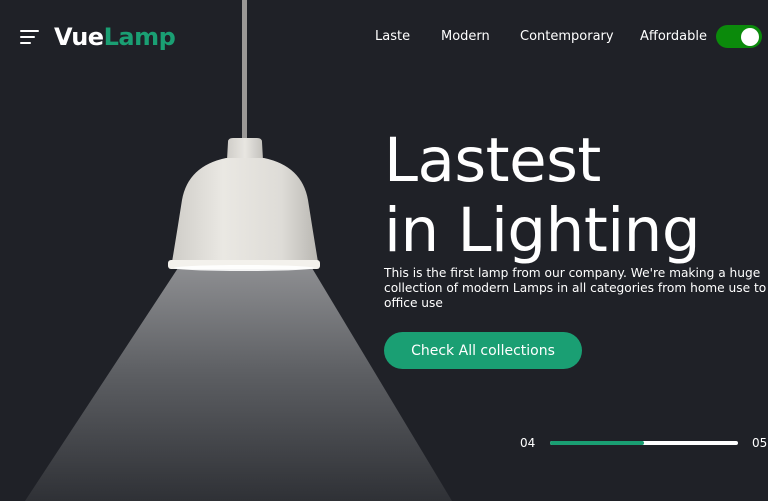 The width and height of the screenshot is (768, 501). I want to click on slide-progress-fill, so click(597, 443).